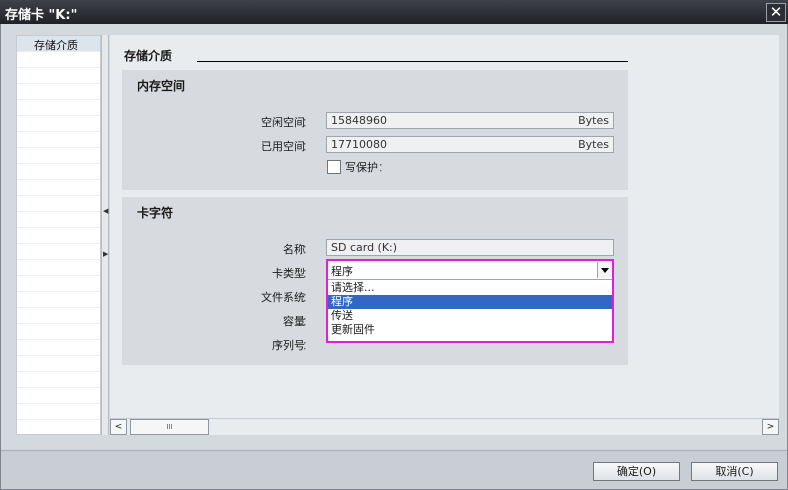 The height and width of the screenshot is (490, 788). I want to click on collapse-left-icon: ◀, so click(105, 211).